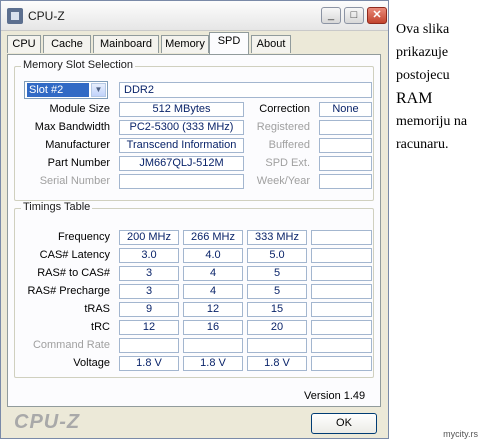 The image size is (482, 441). I want to click on trc-jedec3: 20, so click(277, 327).